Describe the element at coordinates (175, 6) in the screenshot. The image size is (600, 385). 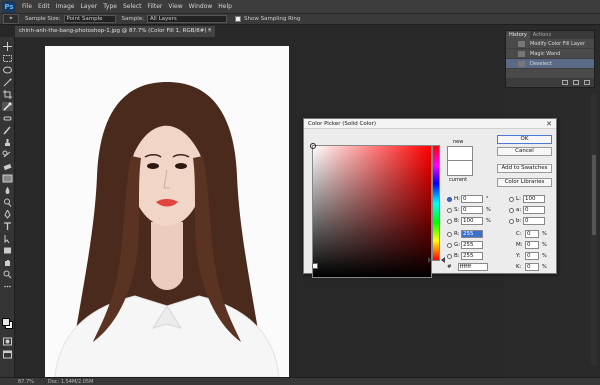
I see `menu-view: View` at that location.